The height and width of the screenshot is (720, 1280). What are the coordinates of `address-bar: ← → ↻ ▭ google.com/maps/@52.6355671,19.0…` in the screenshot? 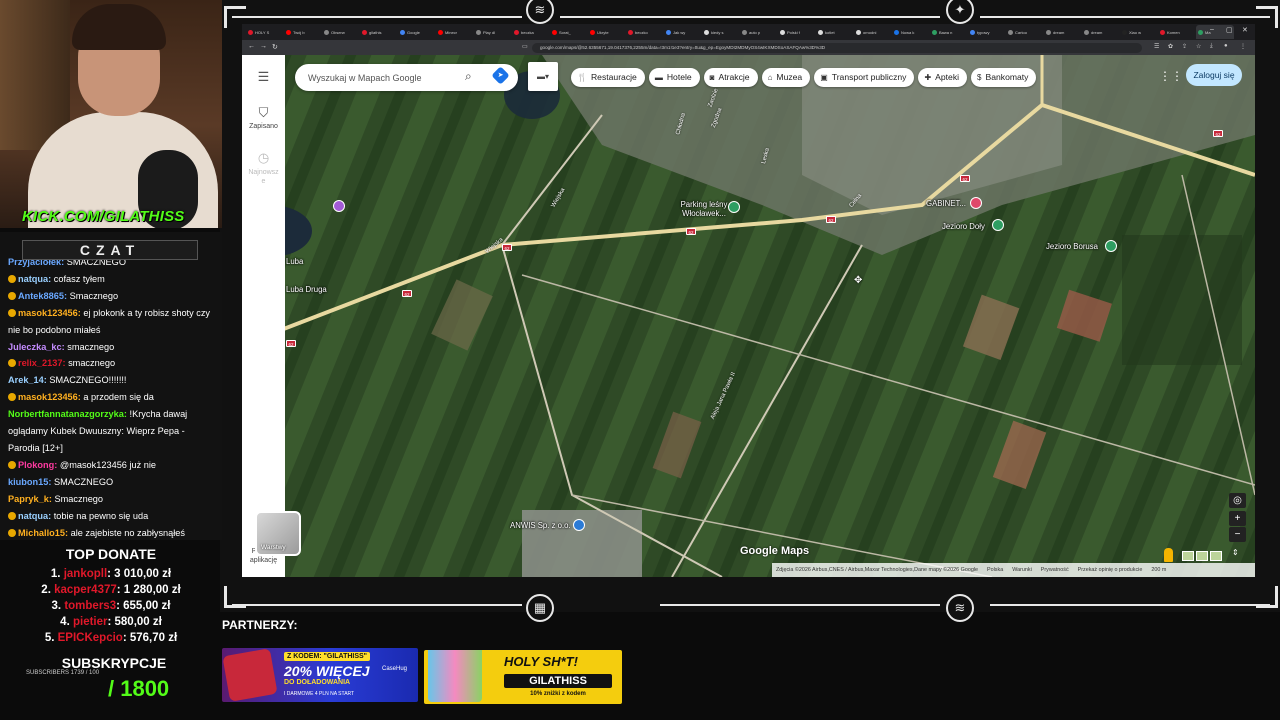 It's located at (748, 47).